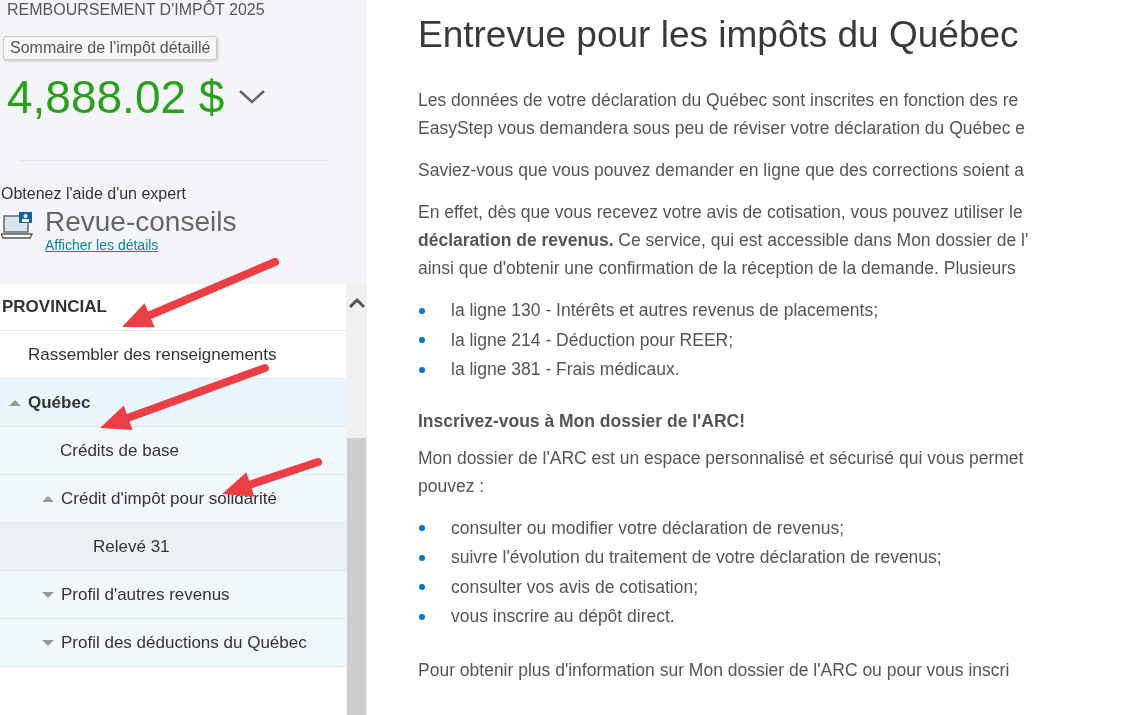 The width and height of the screenshot is (1148, 715). I want to click on tooltip: Sommaire de l'impôt détaillé, so click(110, 48).